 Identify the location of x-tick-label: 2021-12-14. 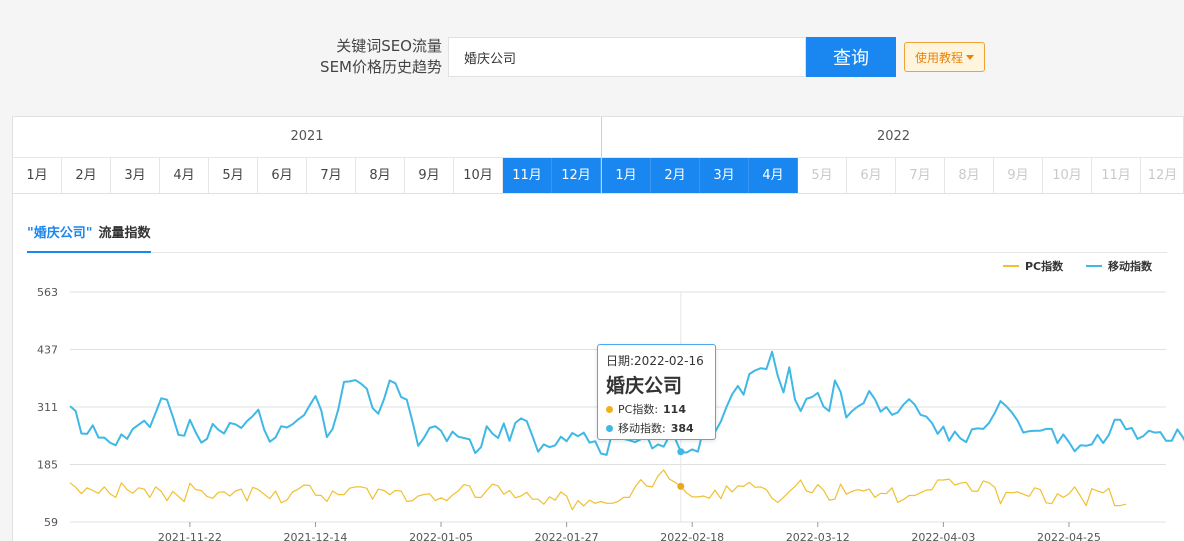
(315, 536).